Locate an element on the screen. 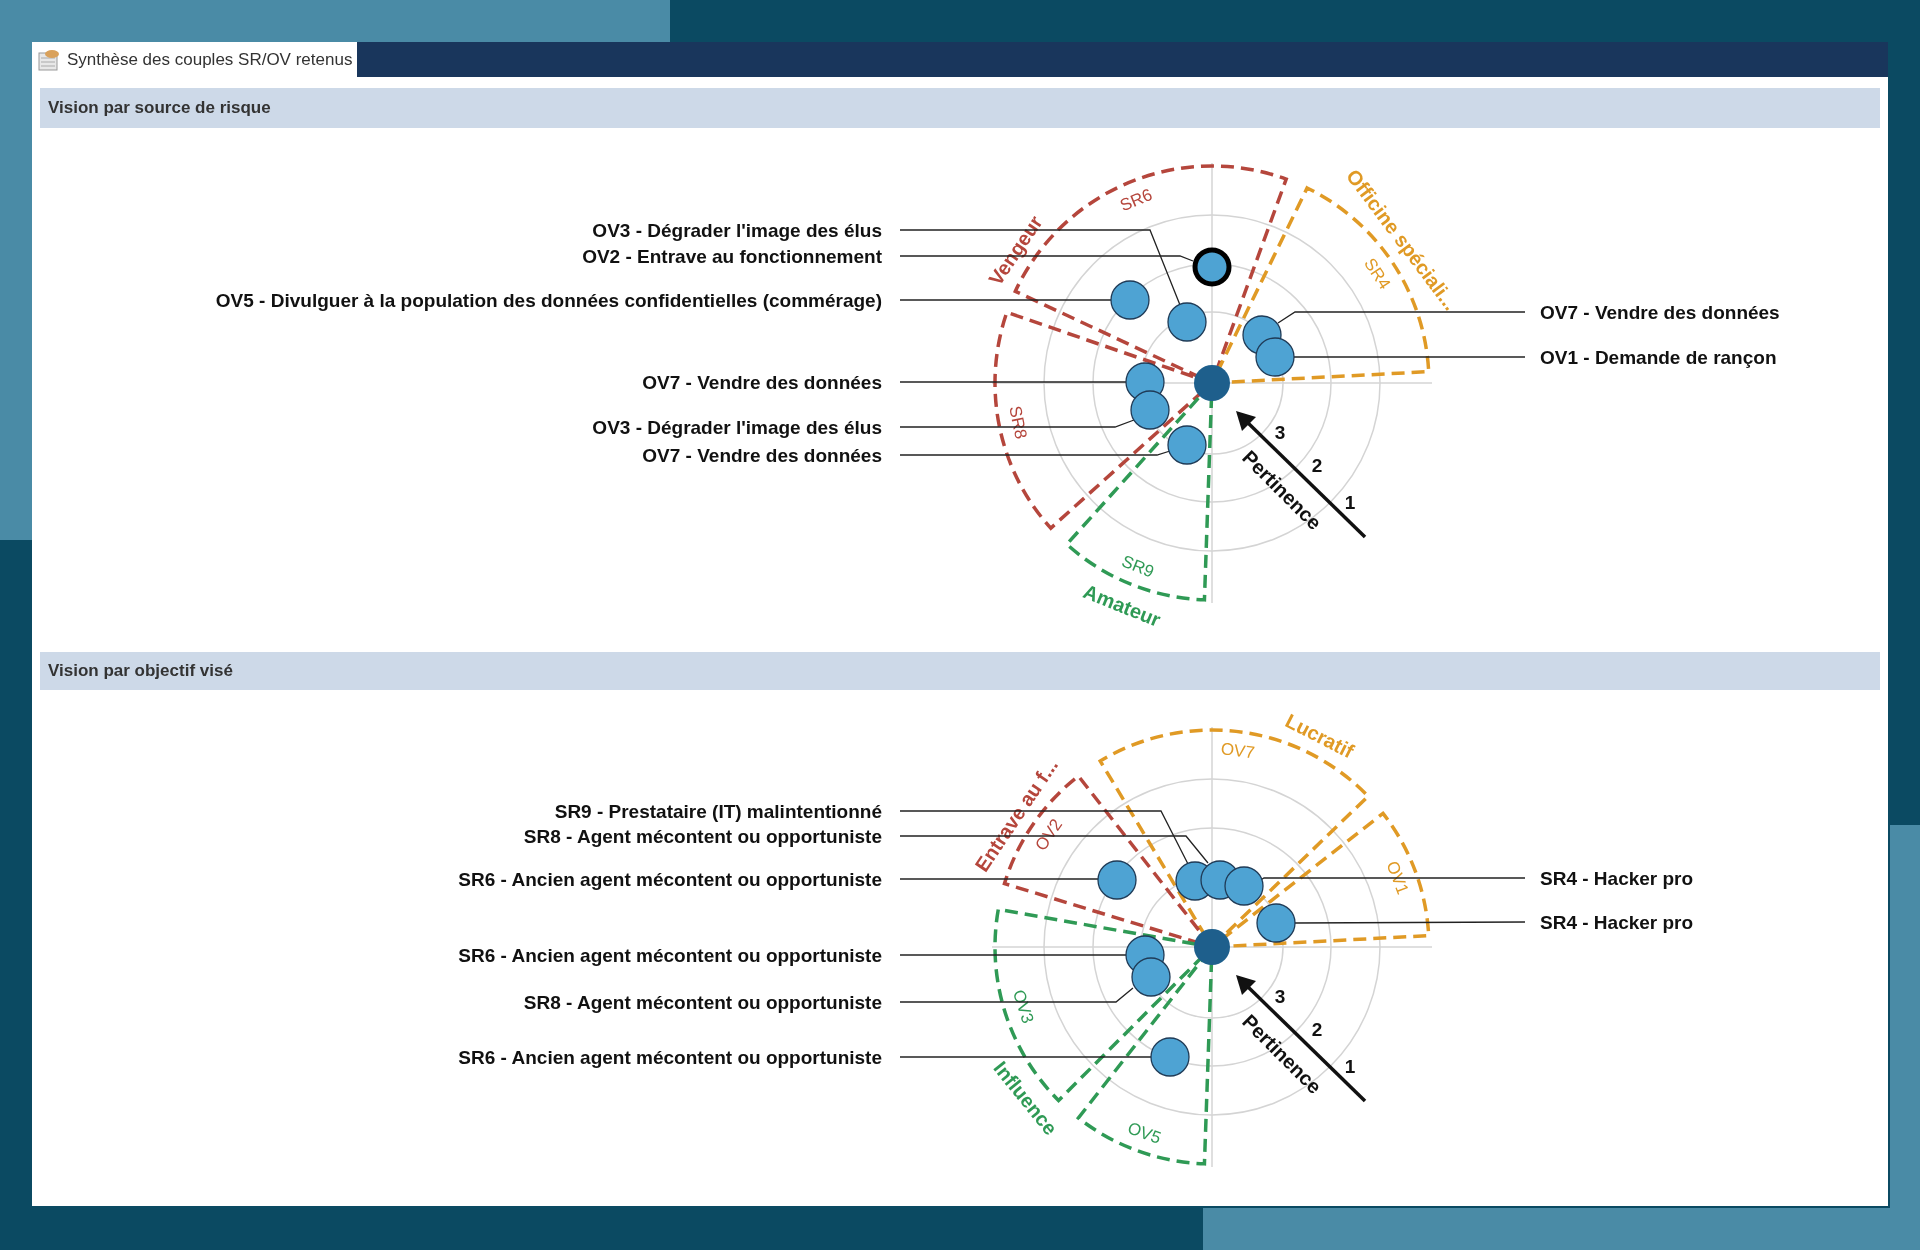 Image resolution: width=1920 pixels, height=1250 pixels. callout-label: SR9 - Prestataire (IT) malintentionné is located at coordinates (718, 811).